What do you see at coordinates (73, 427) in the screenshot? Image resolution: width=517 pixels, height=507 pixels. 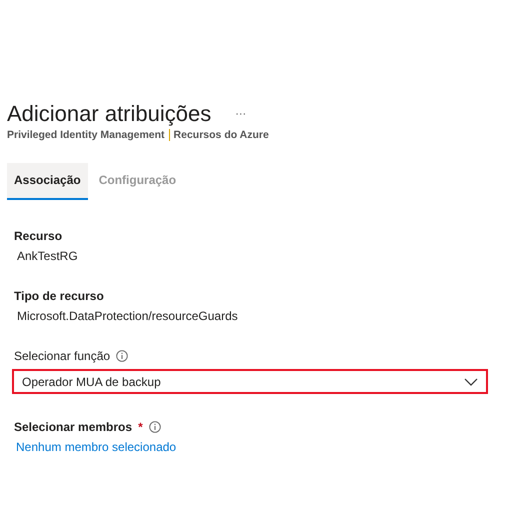 I see `field-label: Selecionar membros` at bounding box center [73, 427].